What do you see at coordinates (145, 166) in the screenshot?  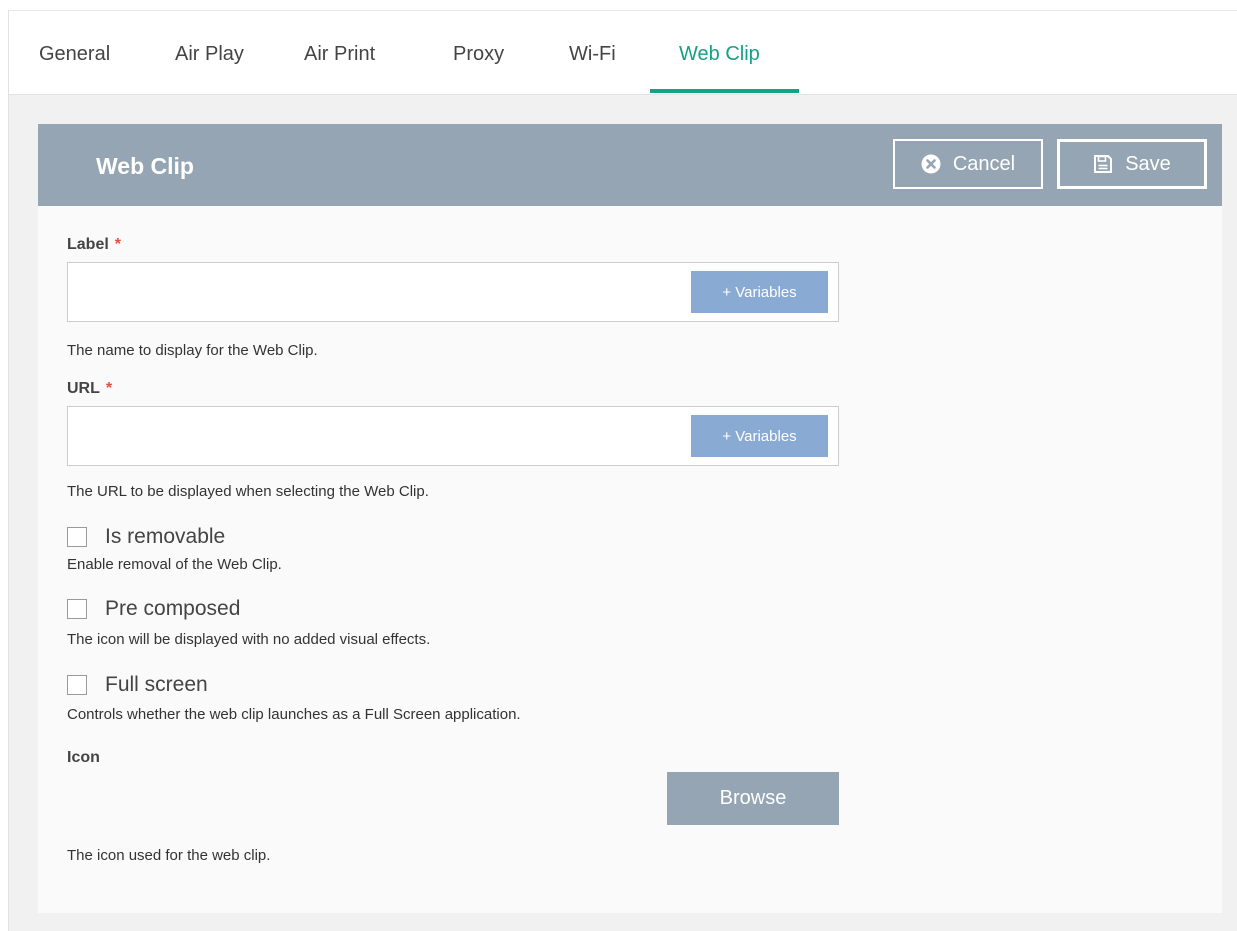 I see `panel-title: Web Clip` at bounding box center [145, 166].